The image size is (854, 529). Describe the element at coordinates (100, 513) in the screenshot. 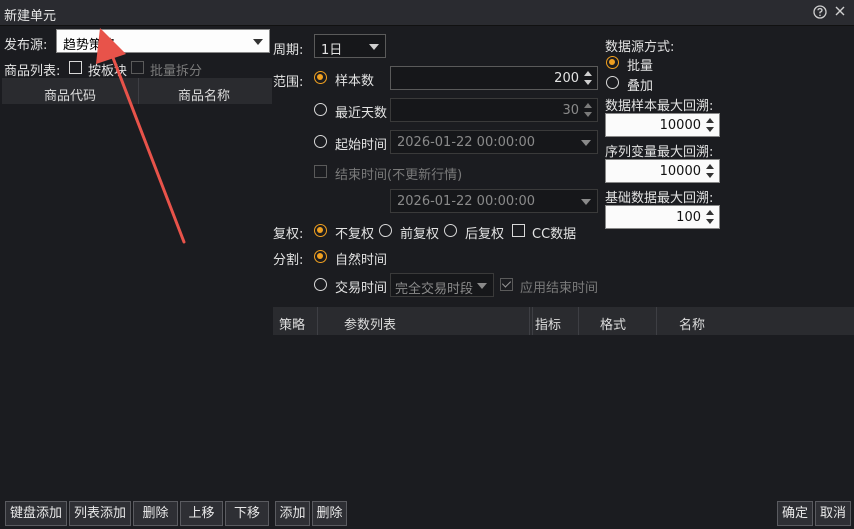

I see `list-add-button: 列表添加` at that location.